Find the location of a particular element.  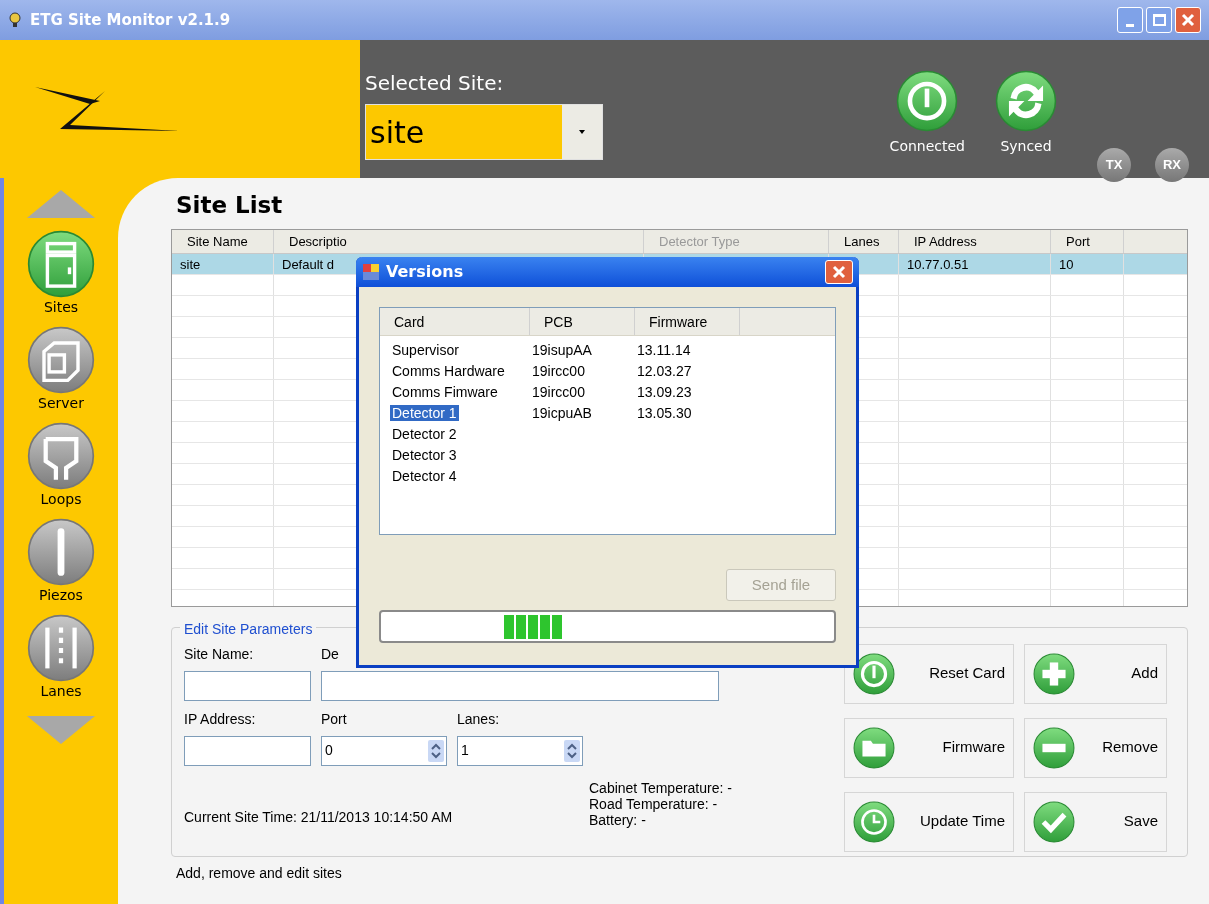

table-cell: 19isupAA is located at coordinates (562, 350).